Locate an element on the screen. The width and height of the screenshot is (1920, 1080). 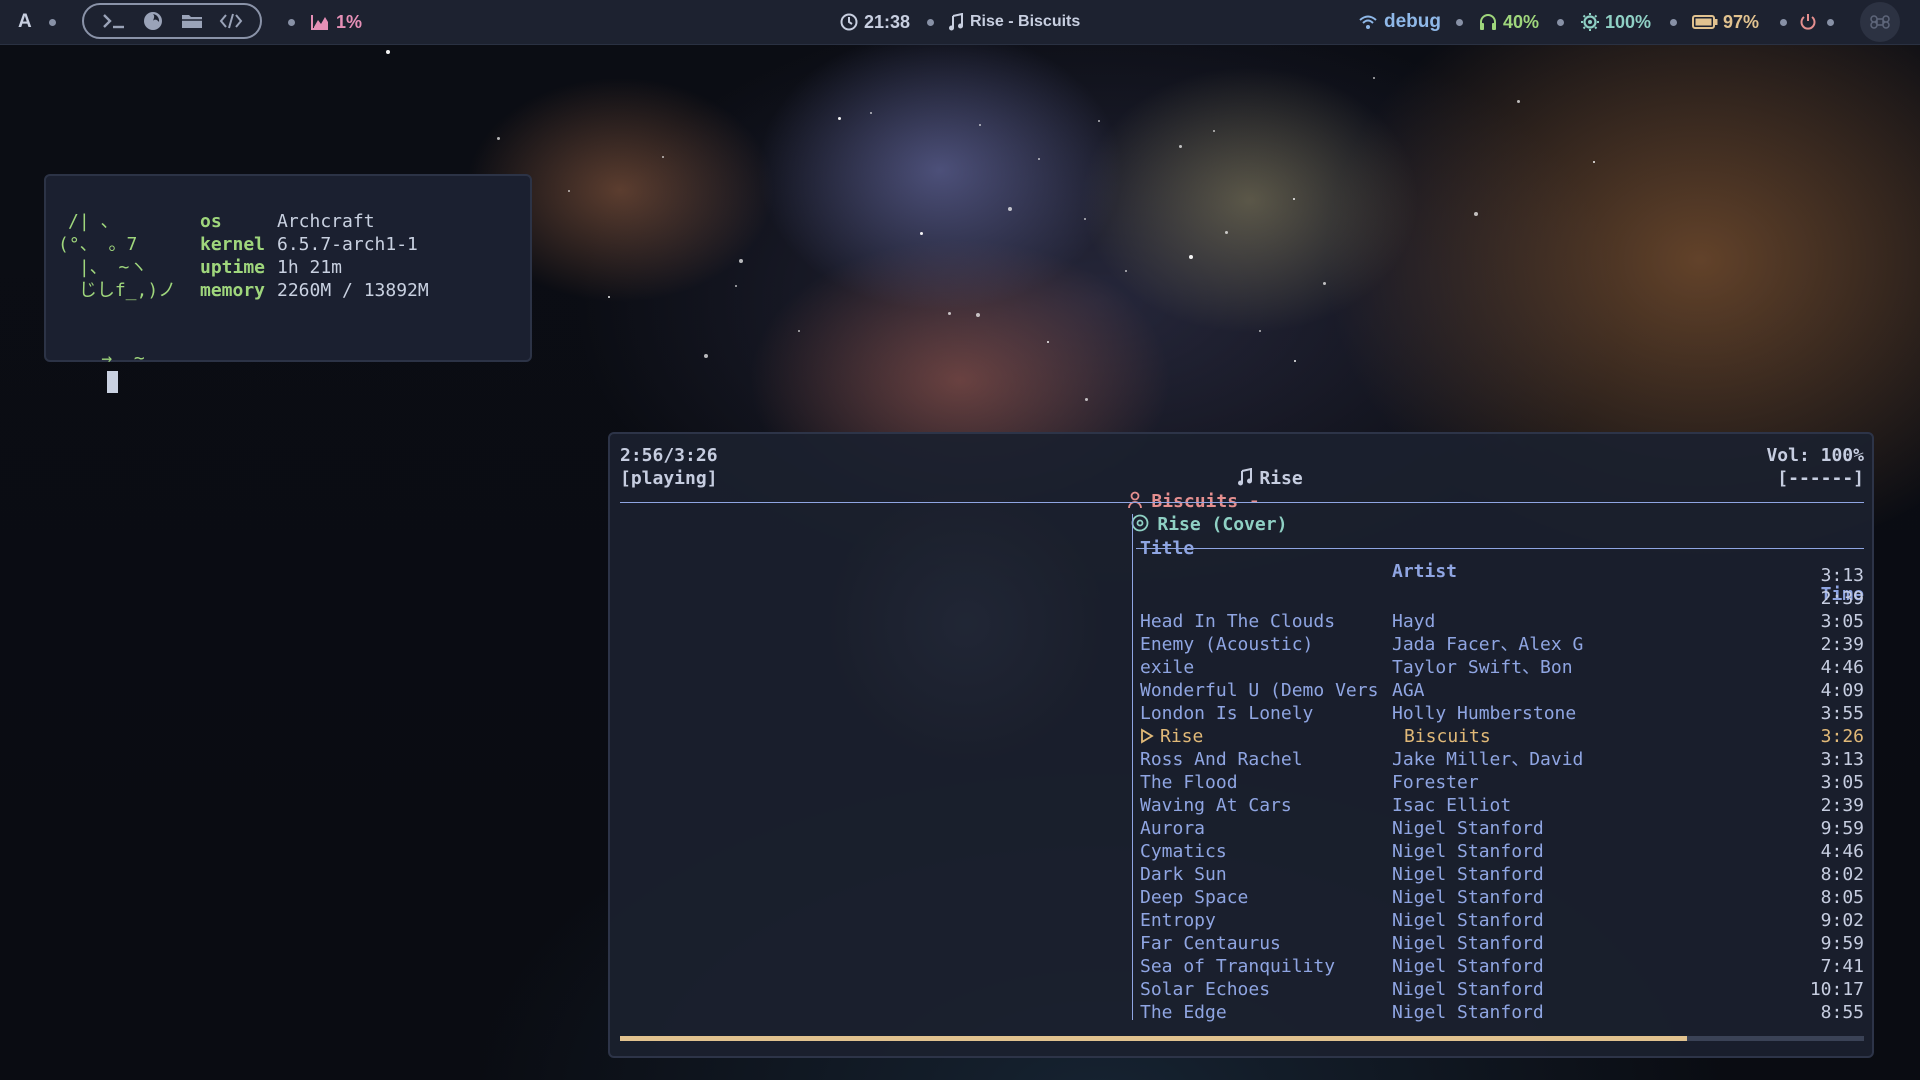
cpu-usage: 1% is located at coordinates (349, 21).